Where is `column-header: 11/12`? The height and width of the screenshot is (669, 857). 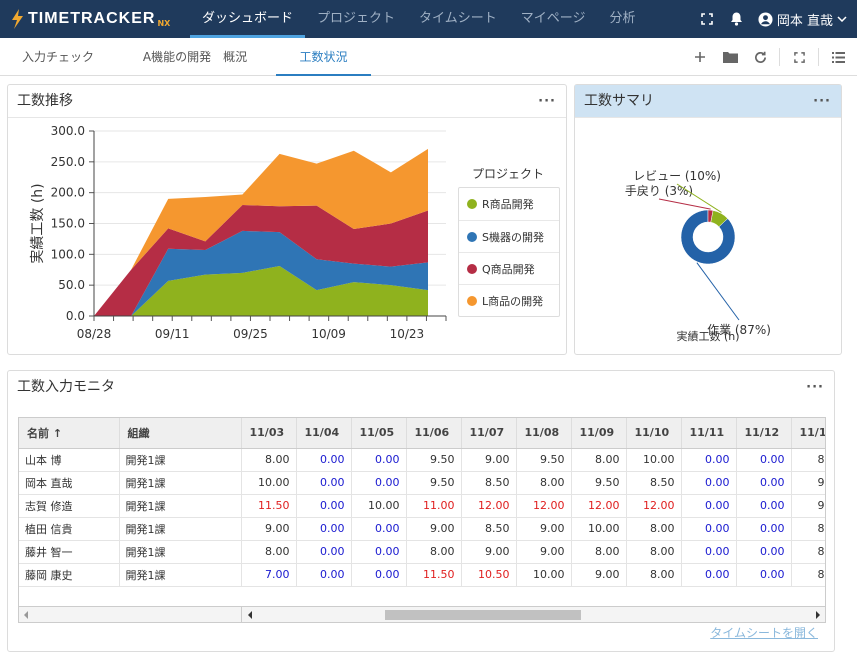
column-header: 11/12 is located at coordinates (764, 433).